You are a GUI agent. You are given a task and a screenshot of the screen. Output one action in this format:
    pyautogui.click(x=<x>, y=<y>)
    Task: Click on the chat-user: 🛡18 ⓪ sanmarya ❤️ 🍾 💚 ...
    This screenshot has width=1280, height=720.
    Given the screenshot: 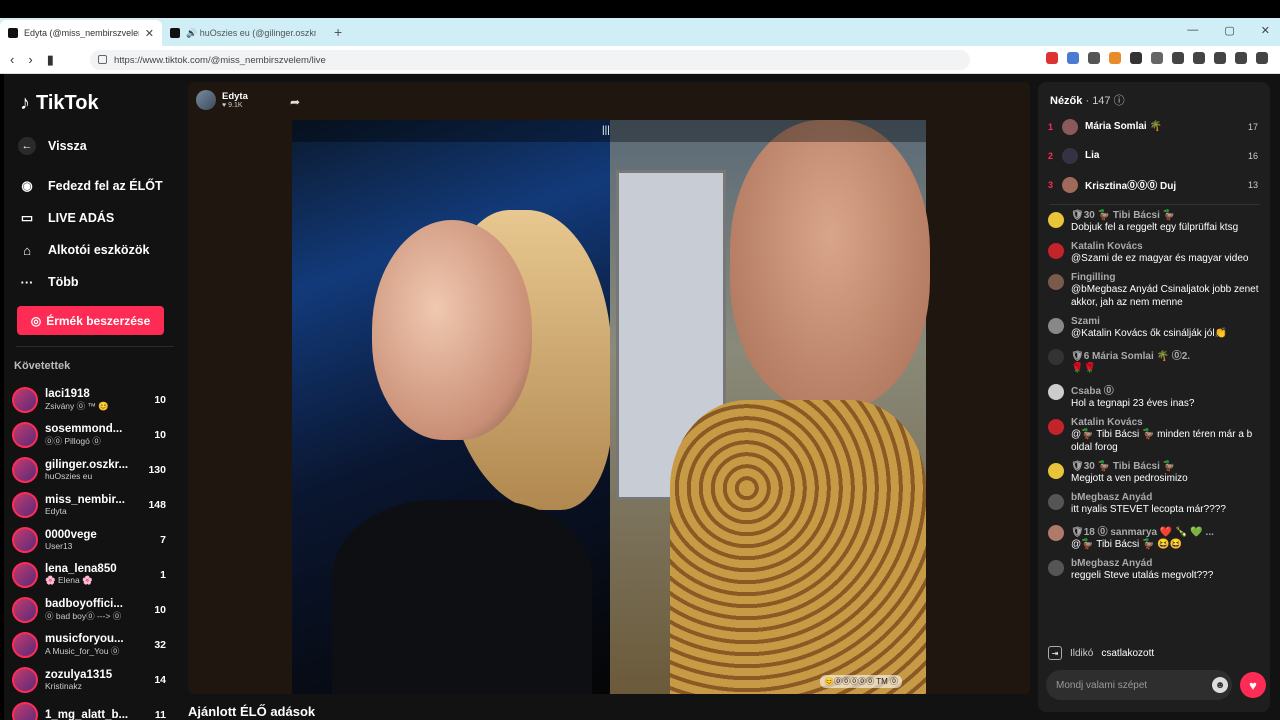 What is the action you would take?
    pyautogui.click(x=1142, y=530)
    